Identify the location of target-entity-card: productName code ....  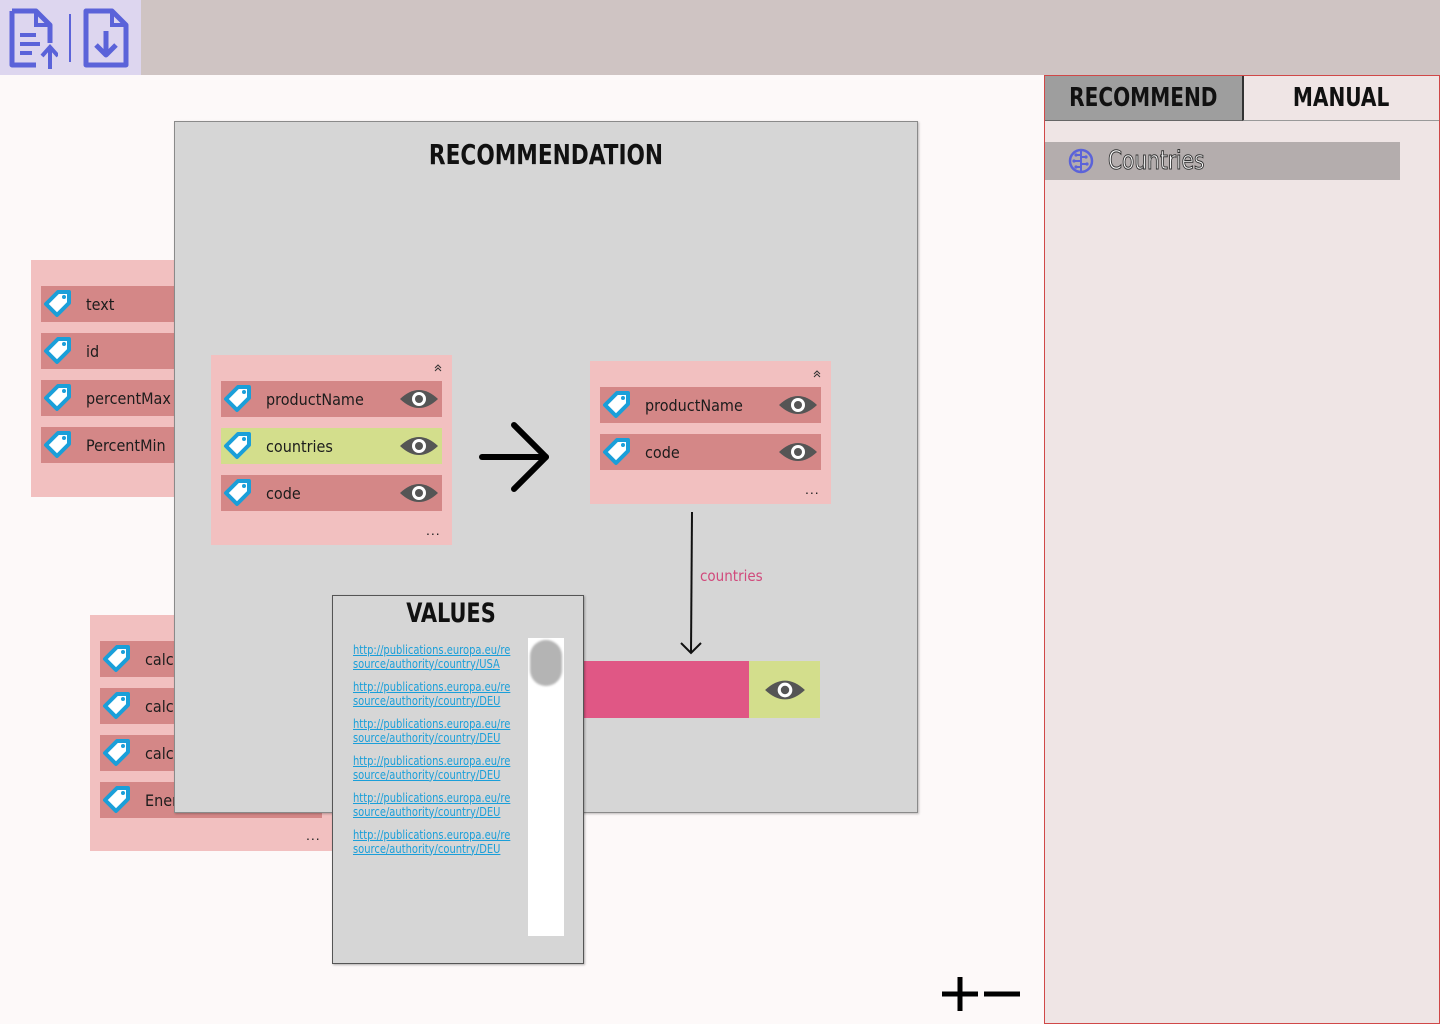
(710, 432).